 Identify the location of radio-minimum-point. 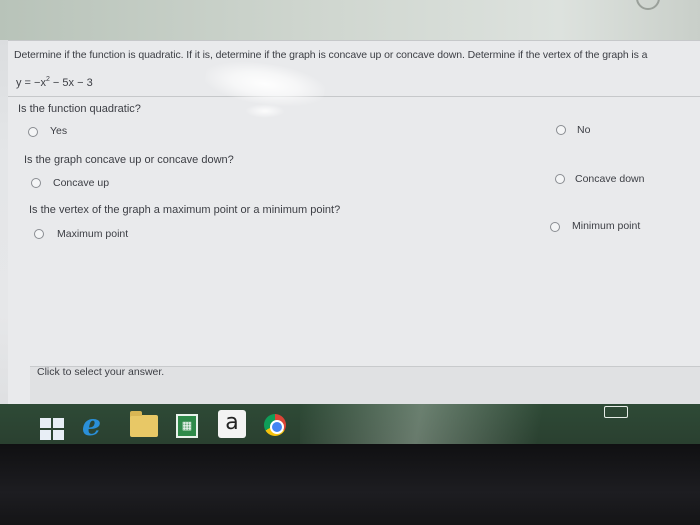
(555, 227).